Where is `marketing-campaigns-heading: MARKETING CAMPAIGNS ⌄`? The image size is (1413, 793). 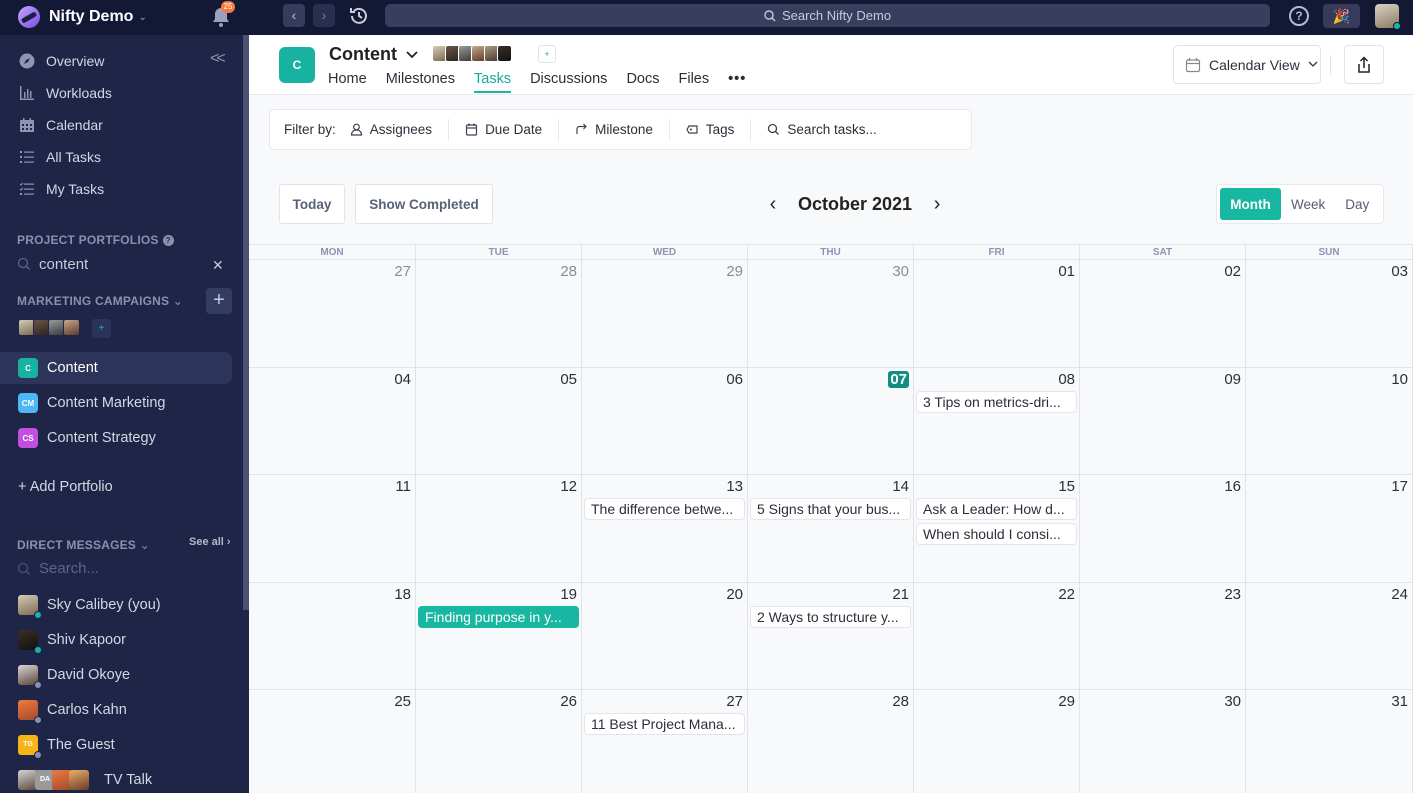
marketing-campaigns-heading: MARKETING CAMPAIGNS ⌄ is located at coordinates (100, 301).